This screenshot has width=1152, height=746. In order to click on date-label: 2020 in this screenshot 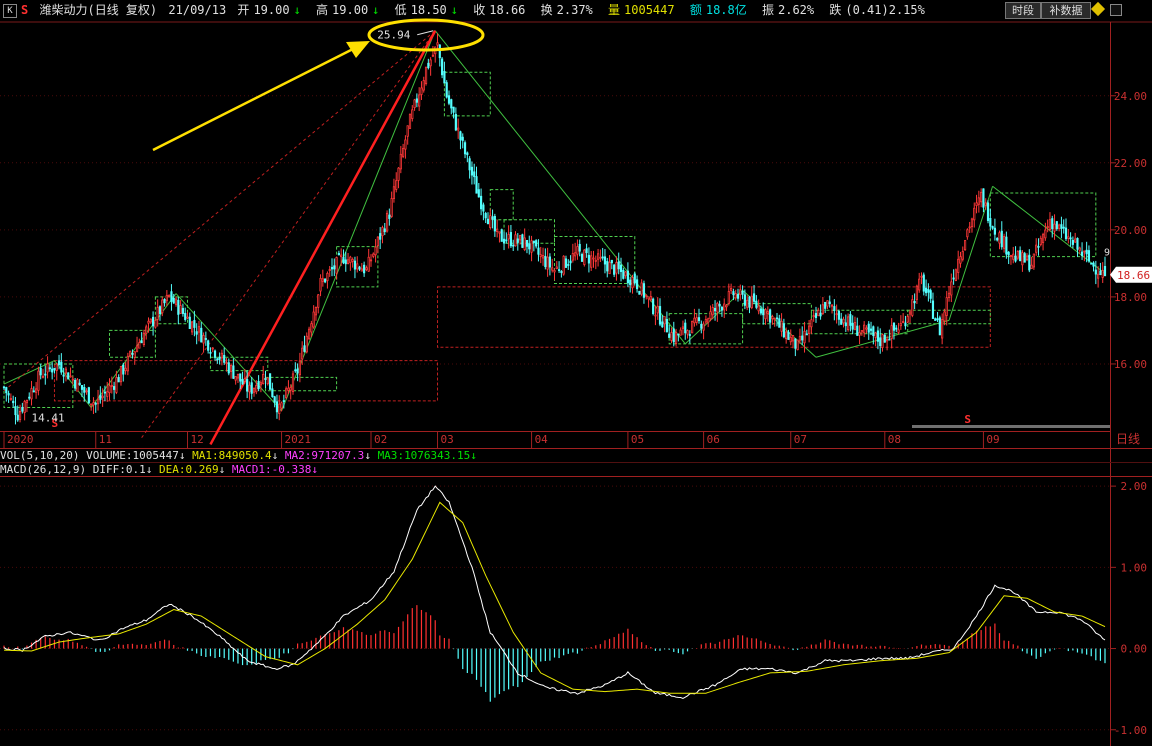, I will do `click(20, 439)`.